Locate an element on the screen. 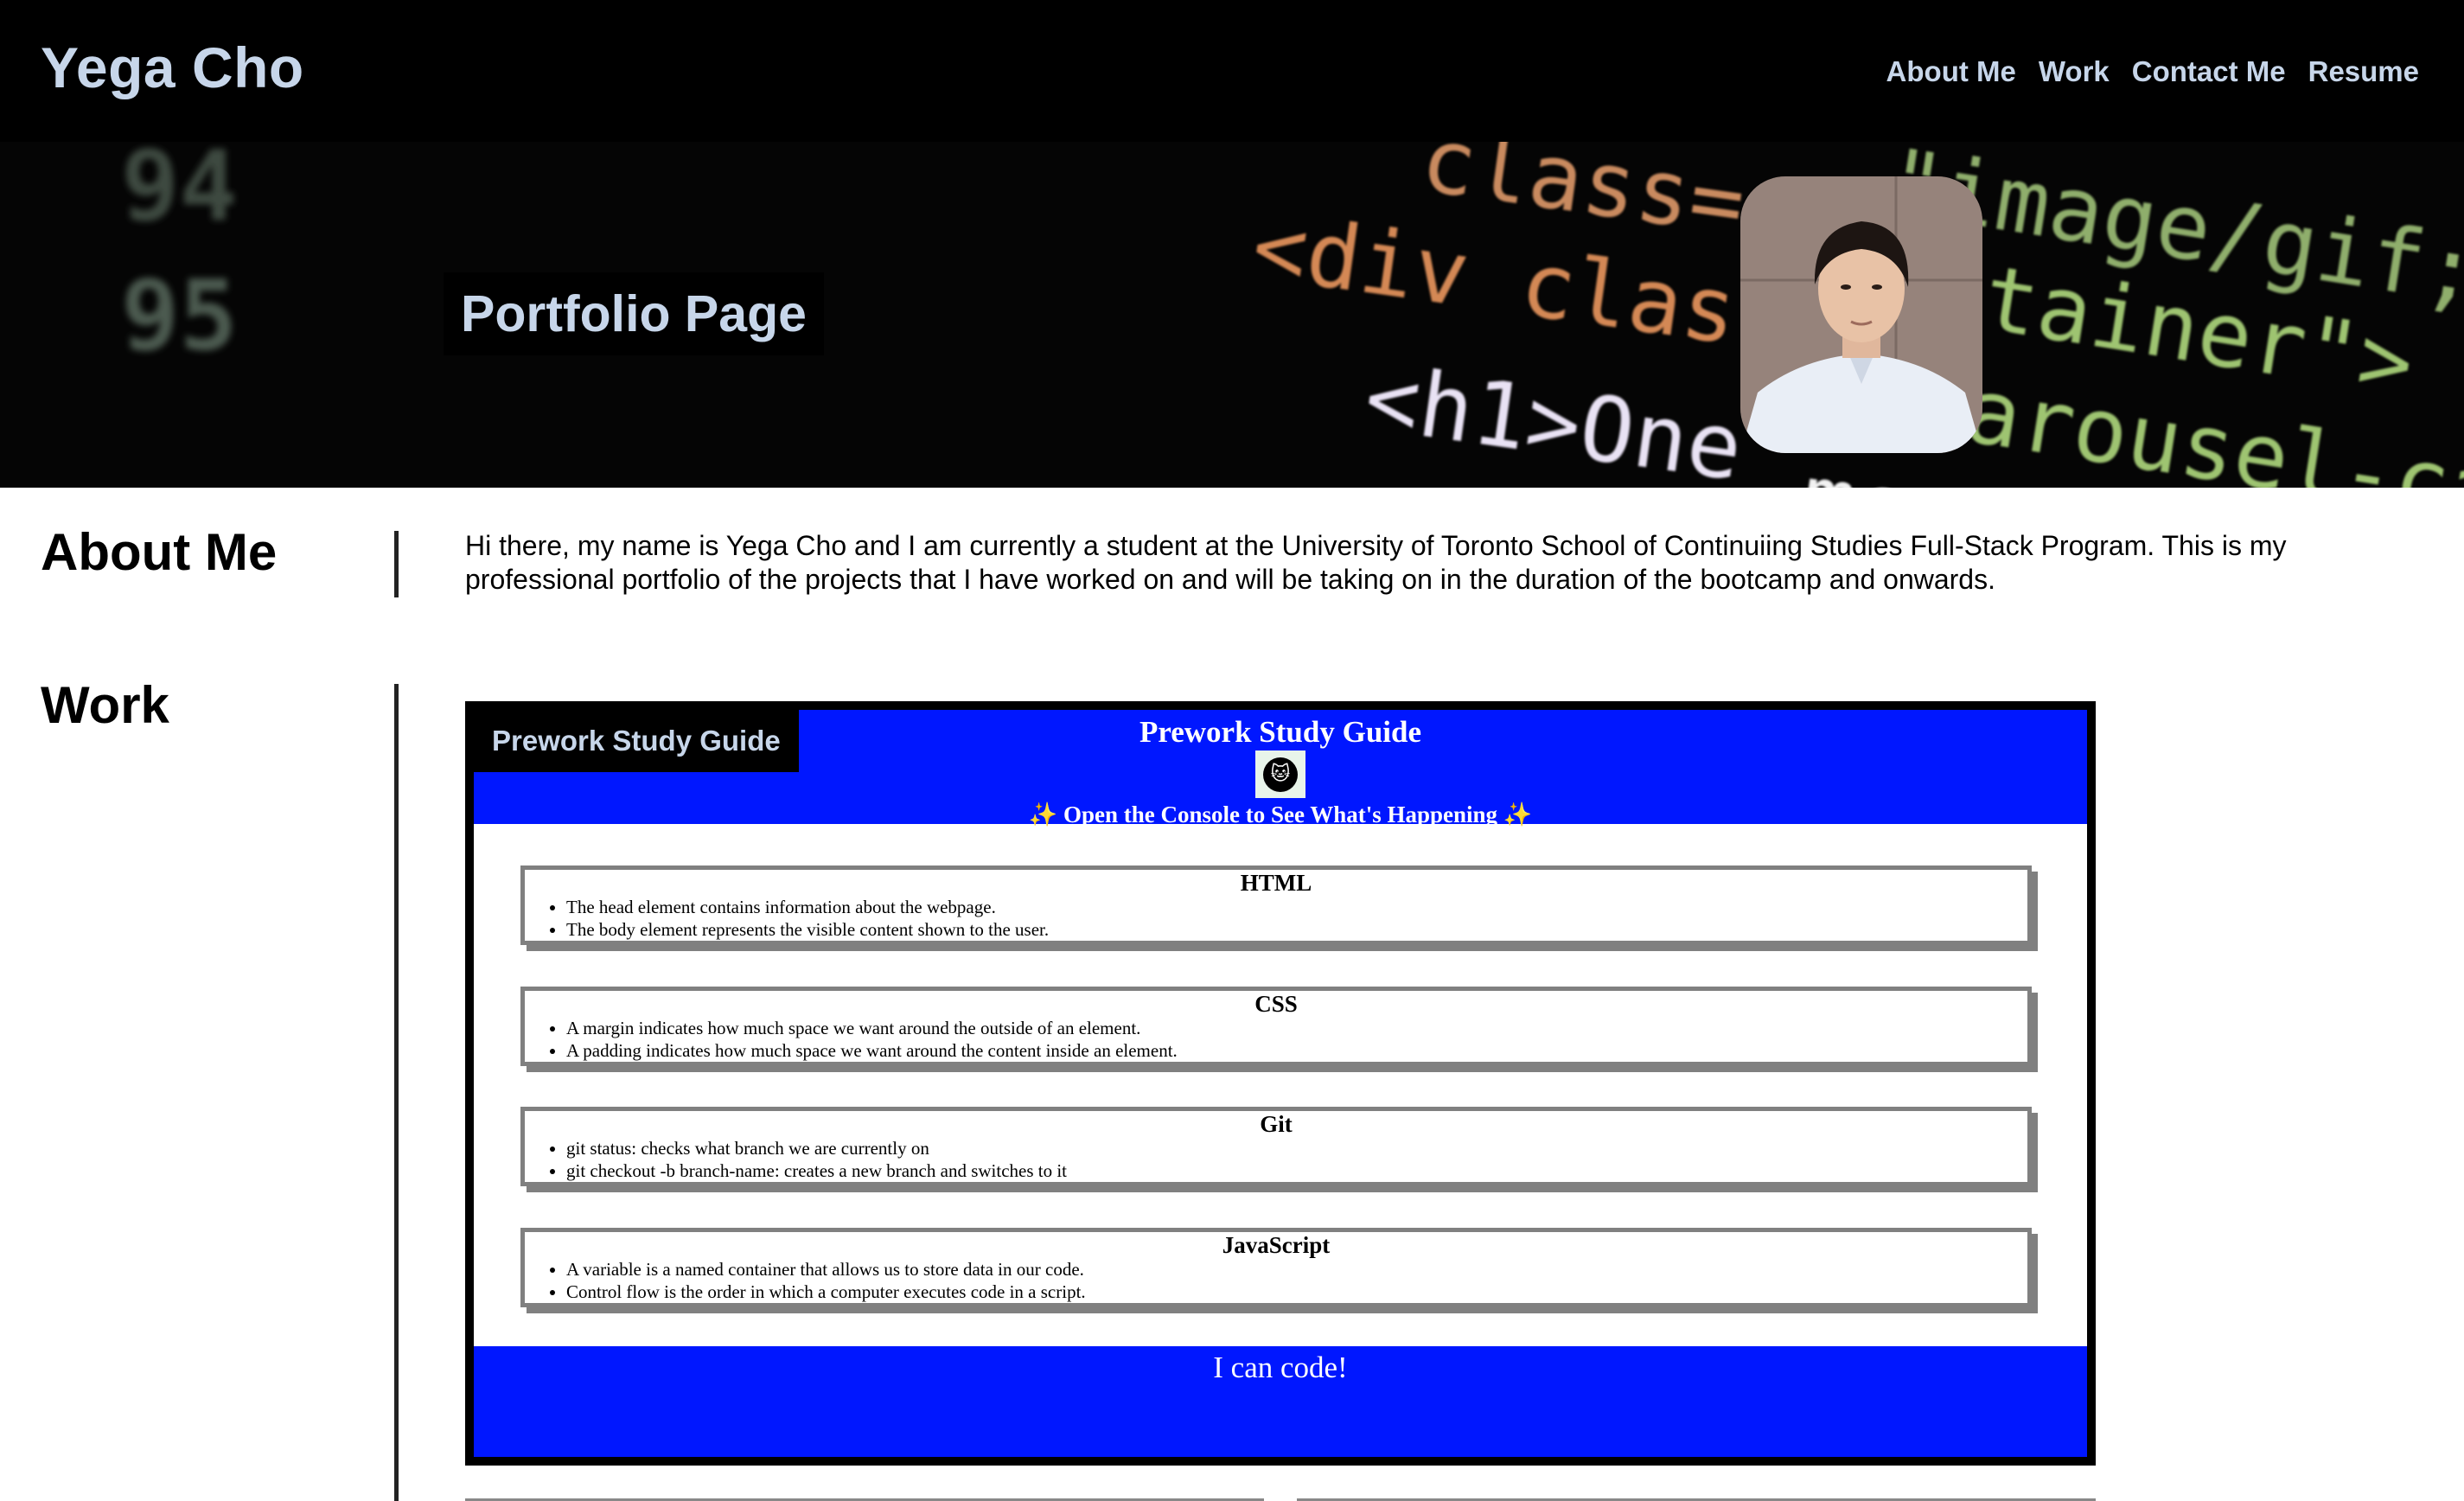 This screenshot has height=1501, width=2464. main-nav: About Me Work Contact Me Resume is located at coordinates (2152, 71).